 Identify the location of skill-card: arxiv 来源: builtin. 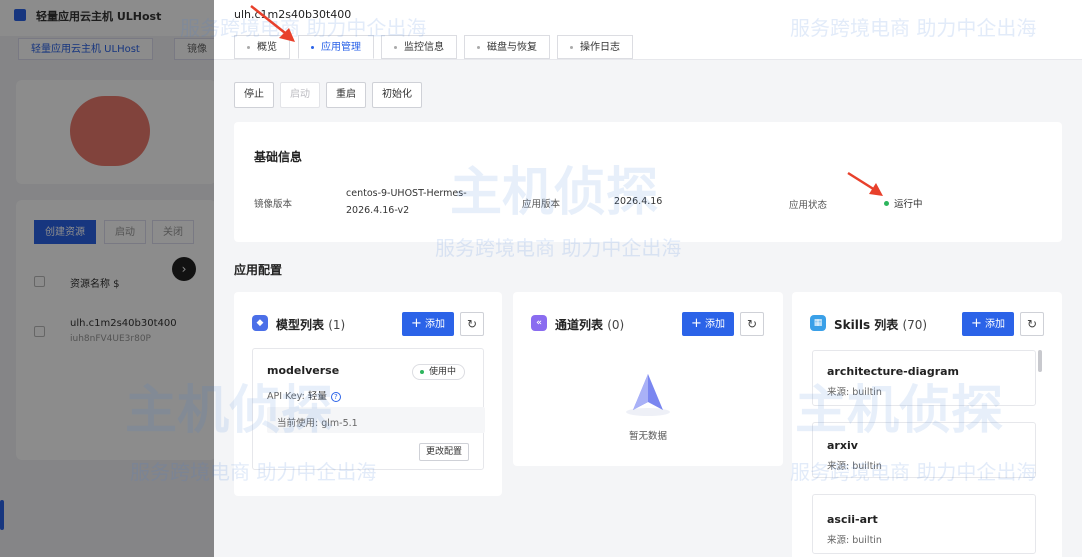
(924, 450).